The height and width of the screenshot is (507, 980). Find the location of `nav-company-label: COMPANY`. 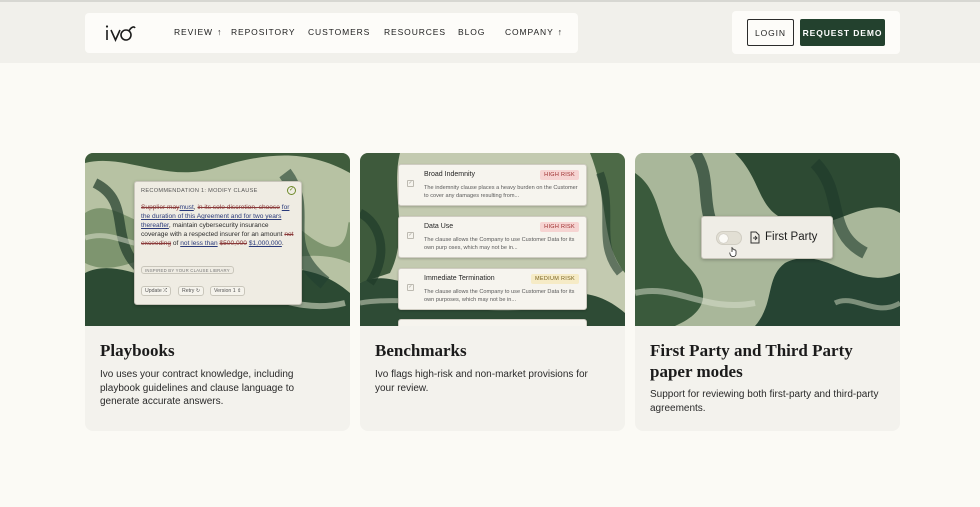

nav-company-label: COMPANY is located at coordinates (529, 32).